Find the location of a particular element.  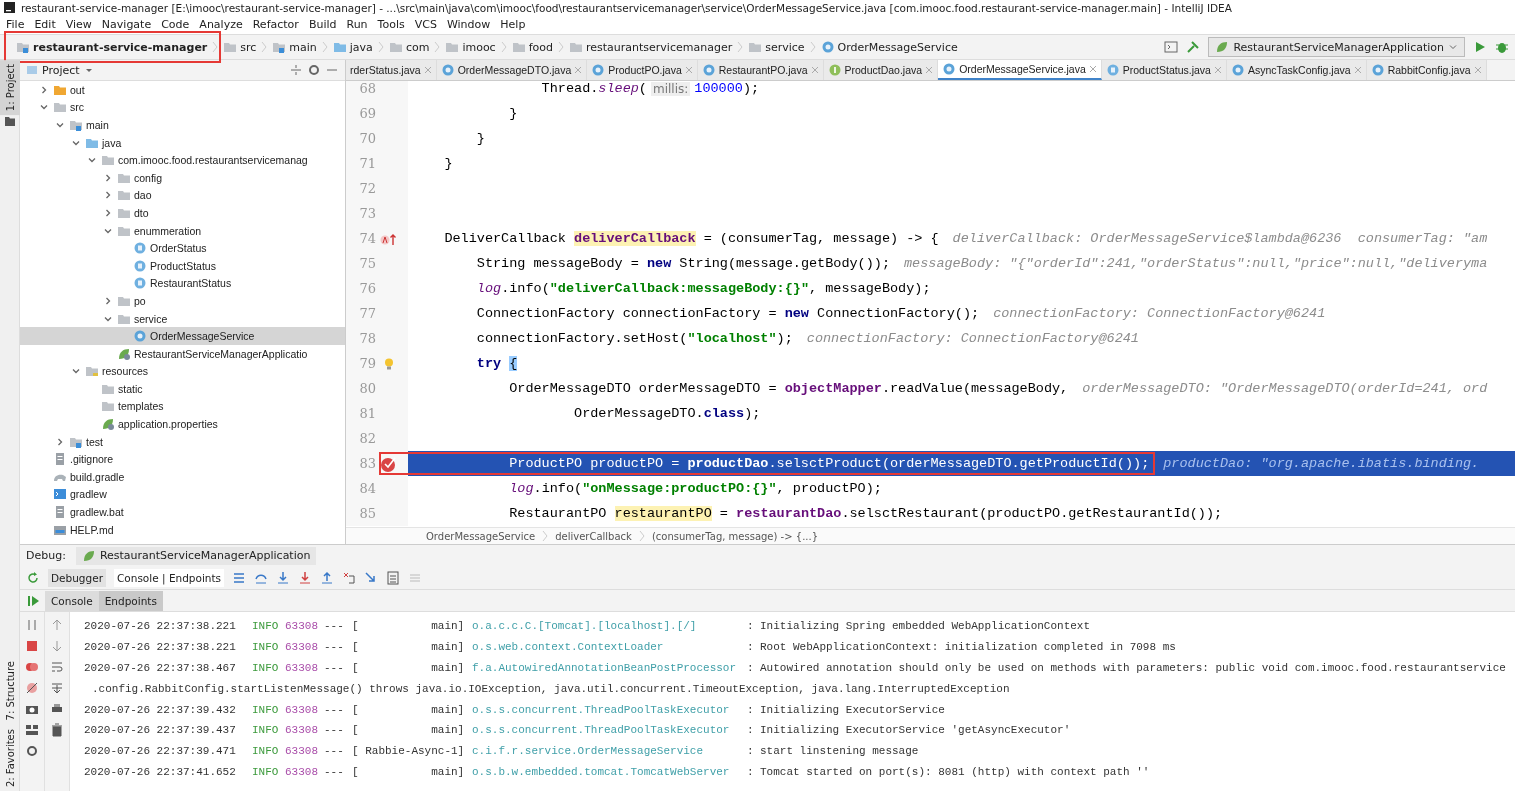

tree-item: HELP.md is located at coordinates (182, 529).